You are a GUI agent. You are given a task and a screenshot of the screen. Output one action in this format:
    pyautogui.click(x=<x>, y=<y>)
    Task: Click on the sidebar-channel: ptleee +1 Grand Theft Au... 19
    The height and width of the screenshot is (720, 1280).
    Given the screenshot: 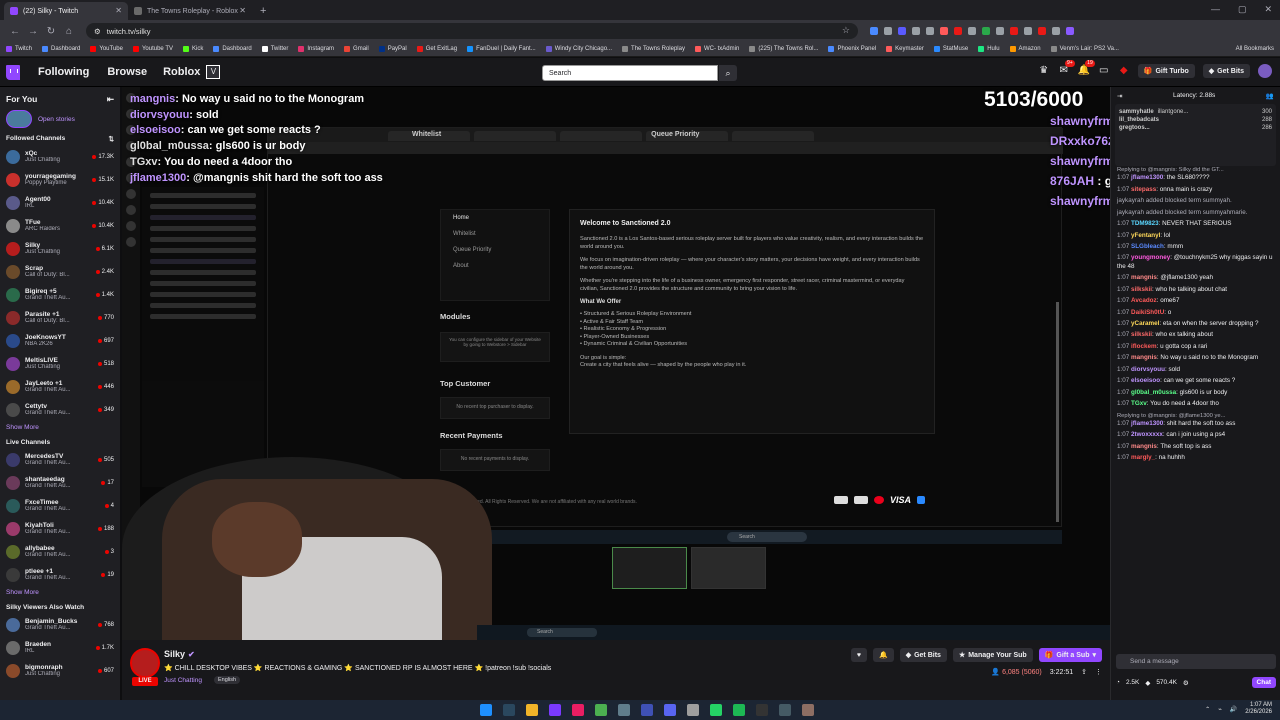 What is the action you would take?
    pyautogui.click(x=60, y=574)
    